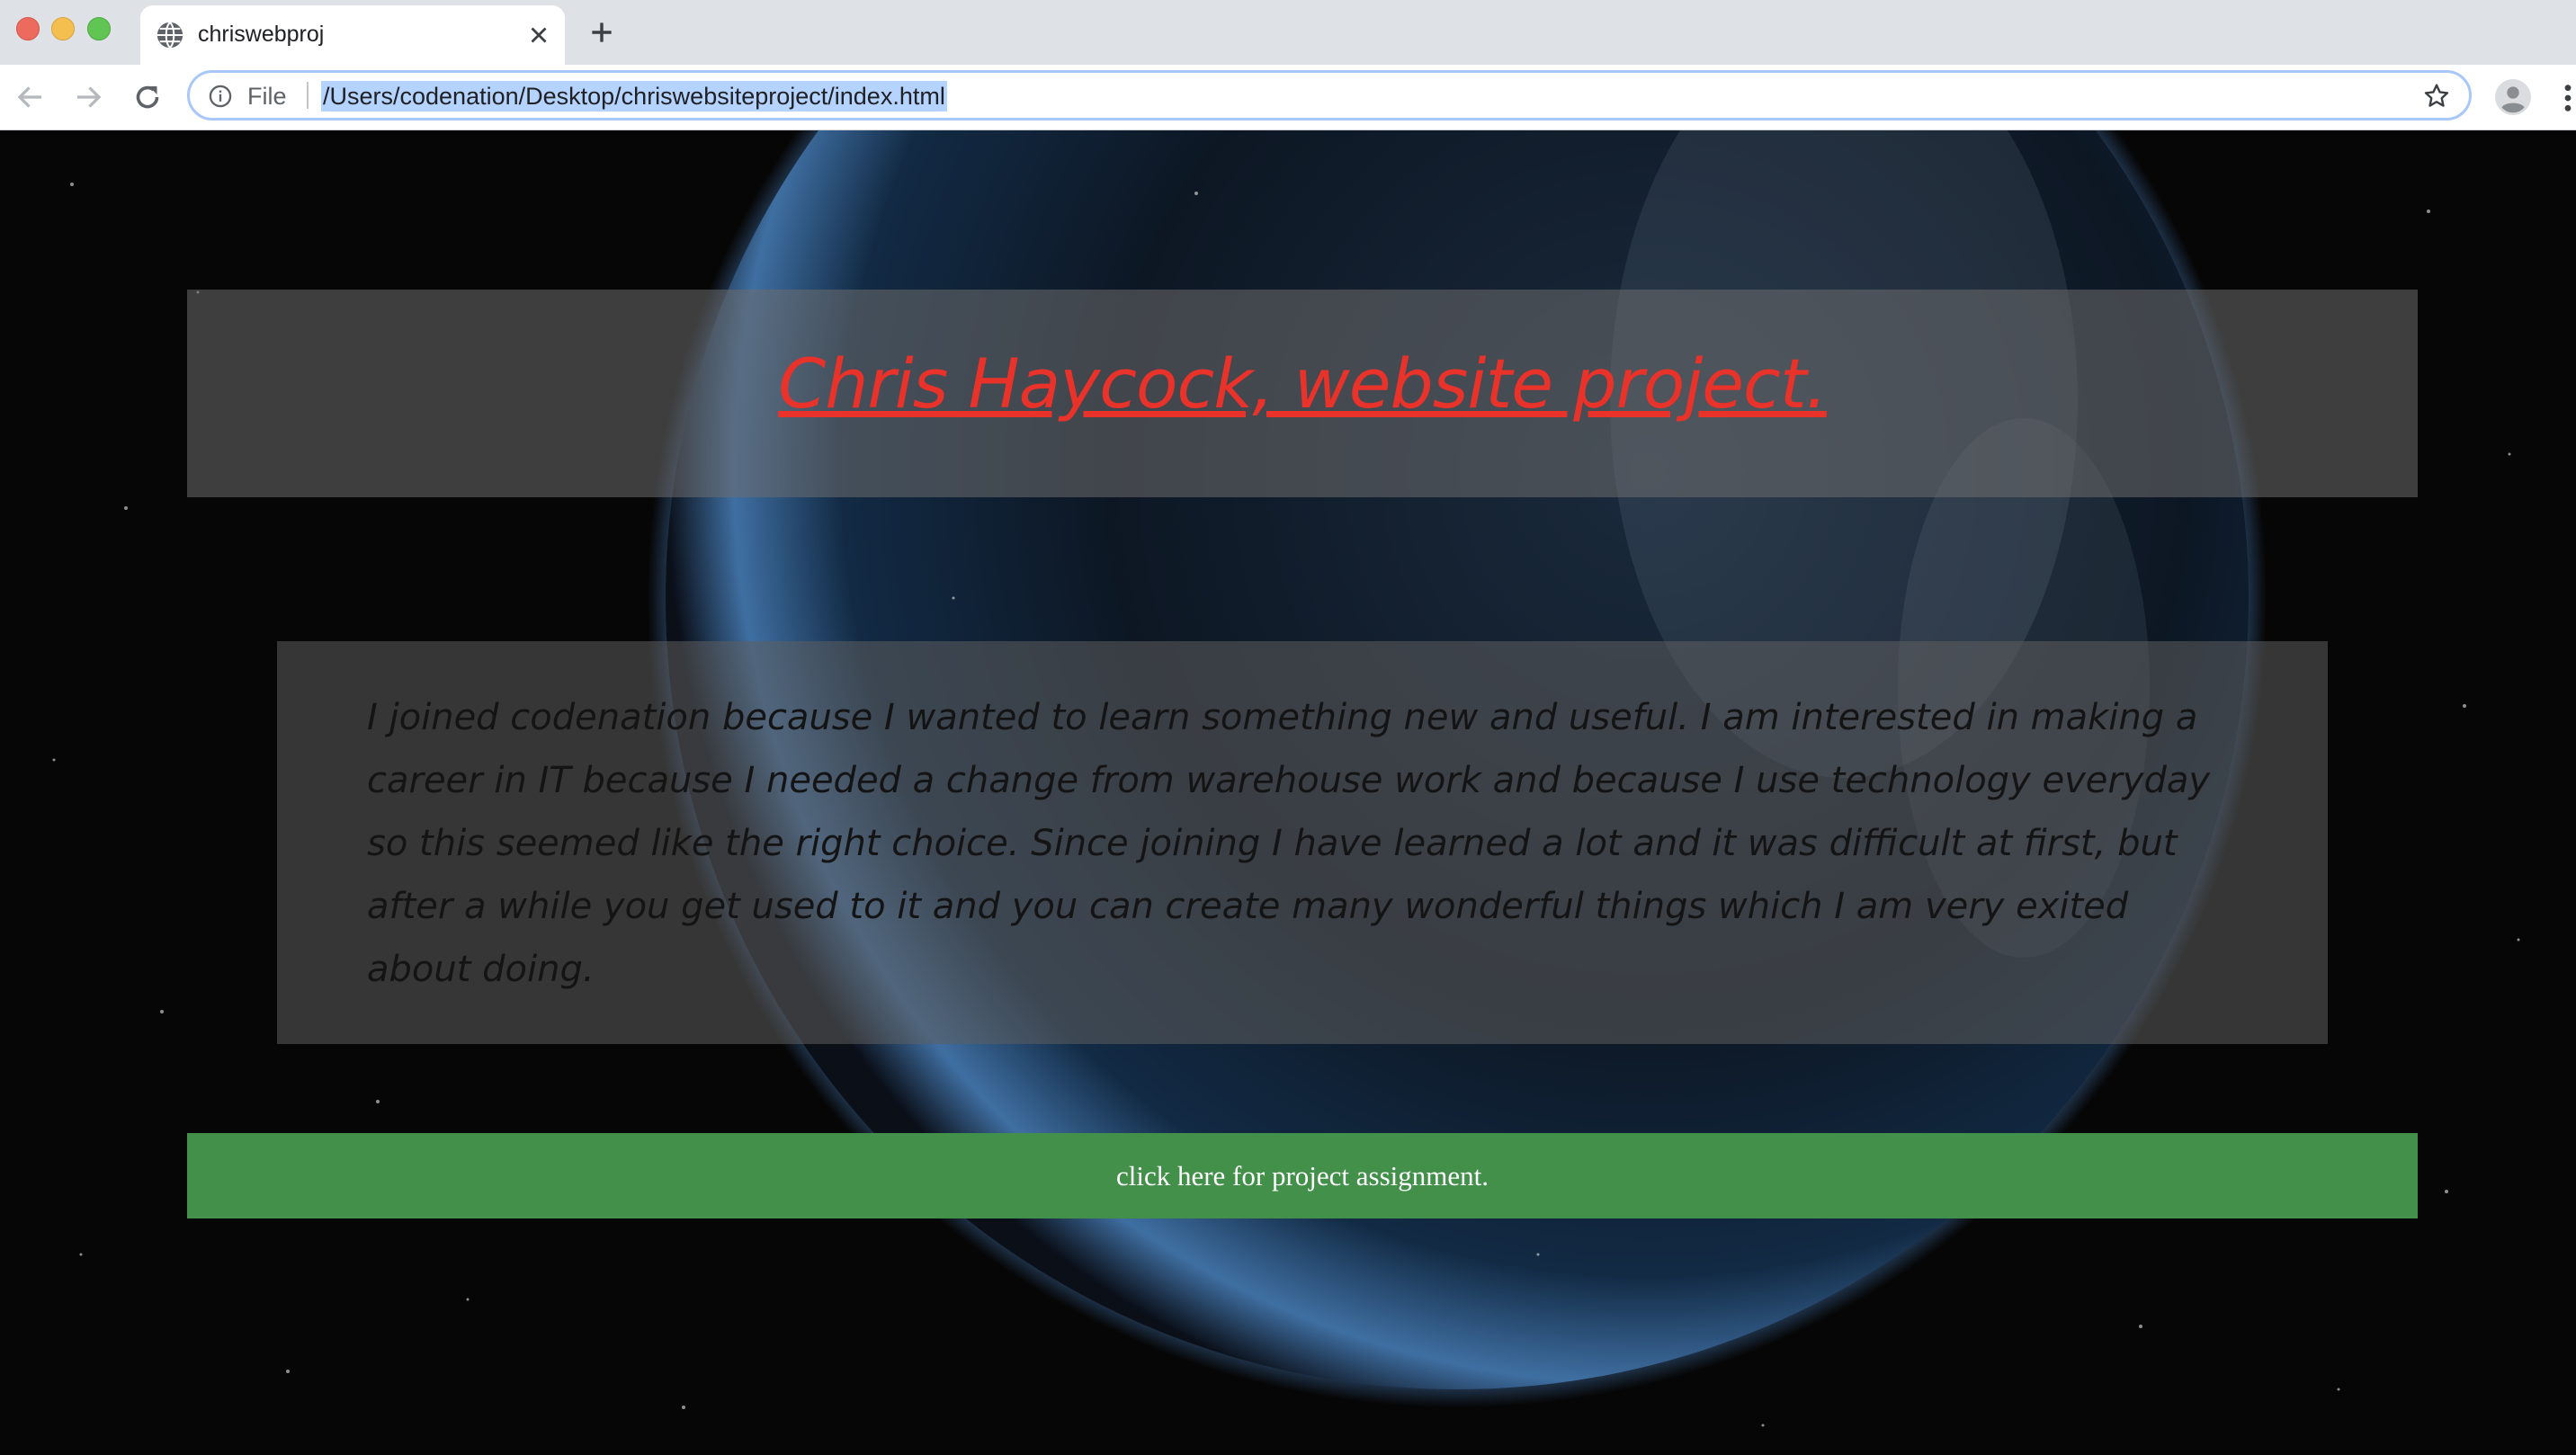 The width and height of the screenshot is (2576, 1455). Describe the element at coordinates (147, 97) in the screenshot. I see `reload-icon` at that location.